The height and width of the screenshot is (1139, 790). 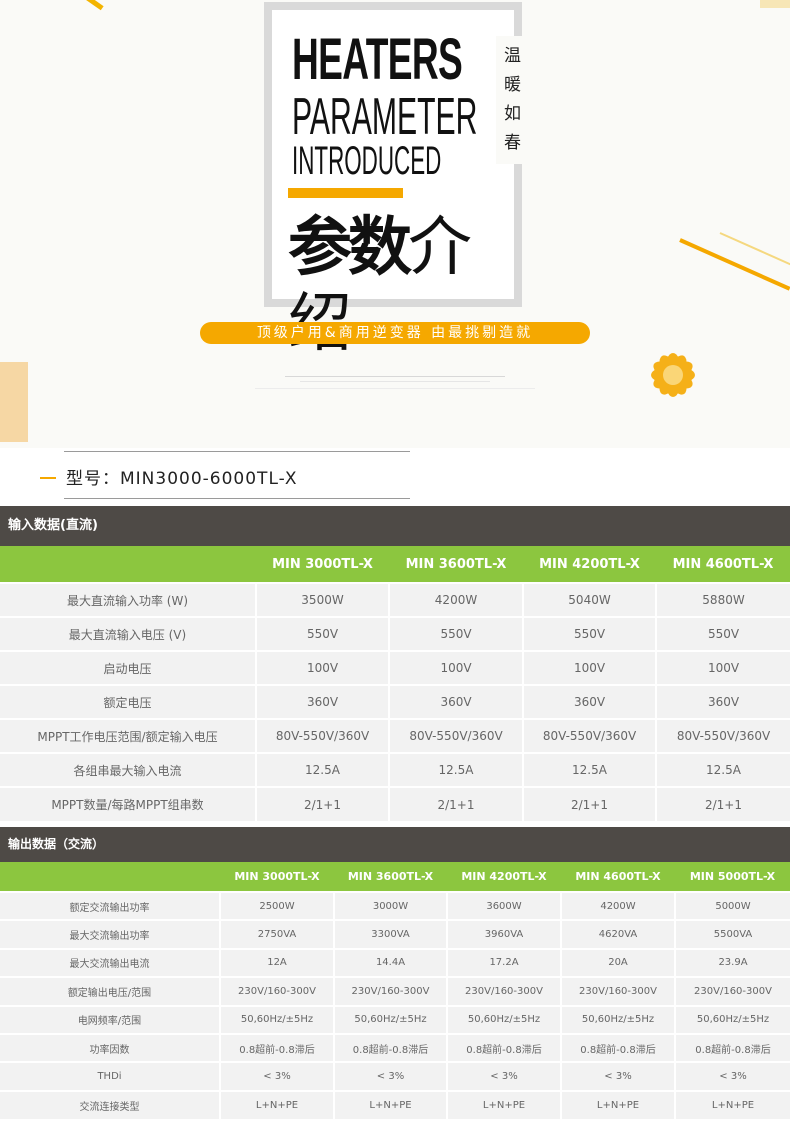 What do you see at coordinates (345, 193) in the screenshot?
I see `accent-bar` at bounding box center [345, 193].